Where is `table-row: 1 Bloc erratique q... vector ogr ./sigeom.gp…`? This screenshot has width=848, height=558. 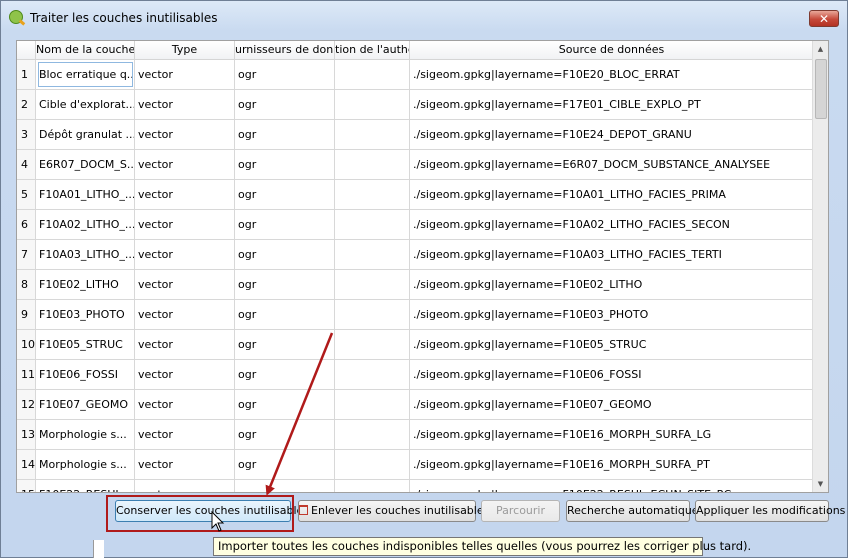 table-row: 1 Bloc erratique q... vector ogr ./sigeom.gp… is located at coordinates (415, 75).